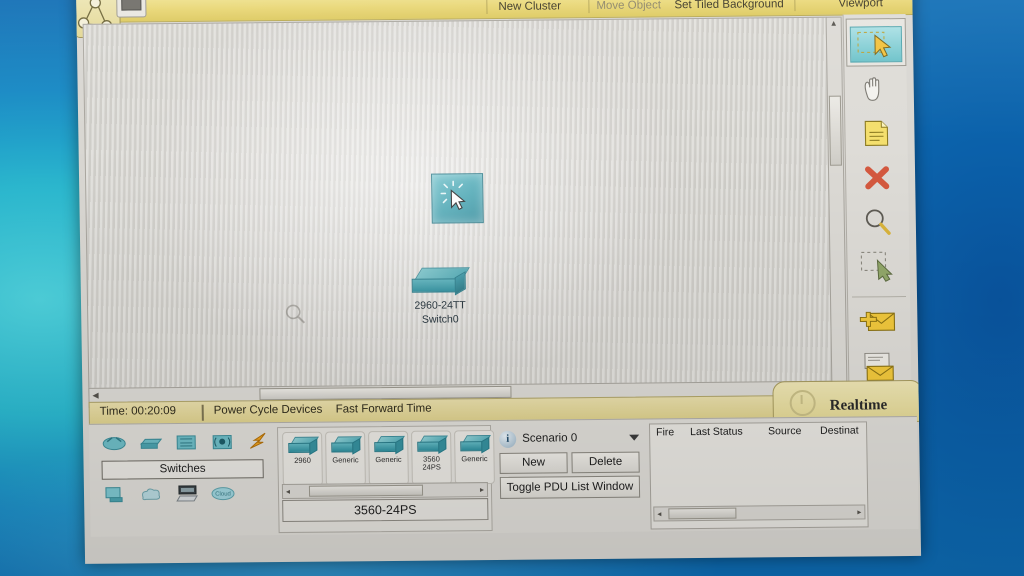 The image size is (1024, 576). I want to click on device-category-label: Switches, so click(182, 469).